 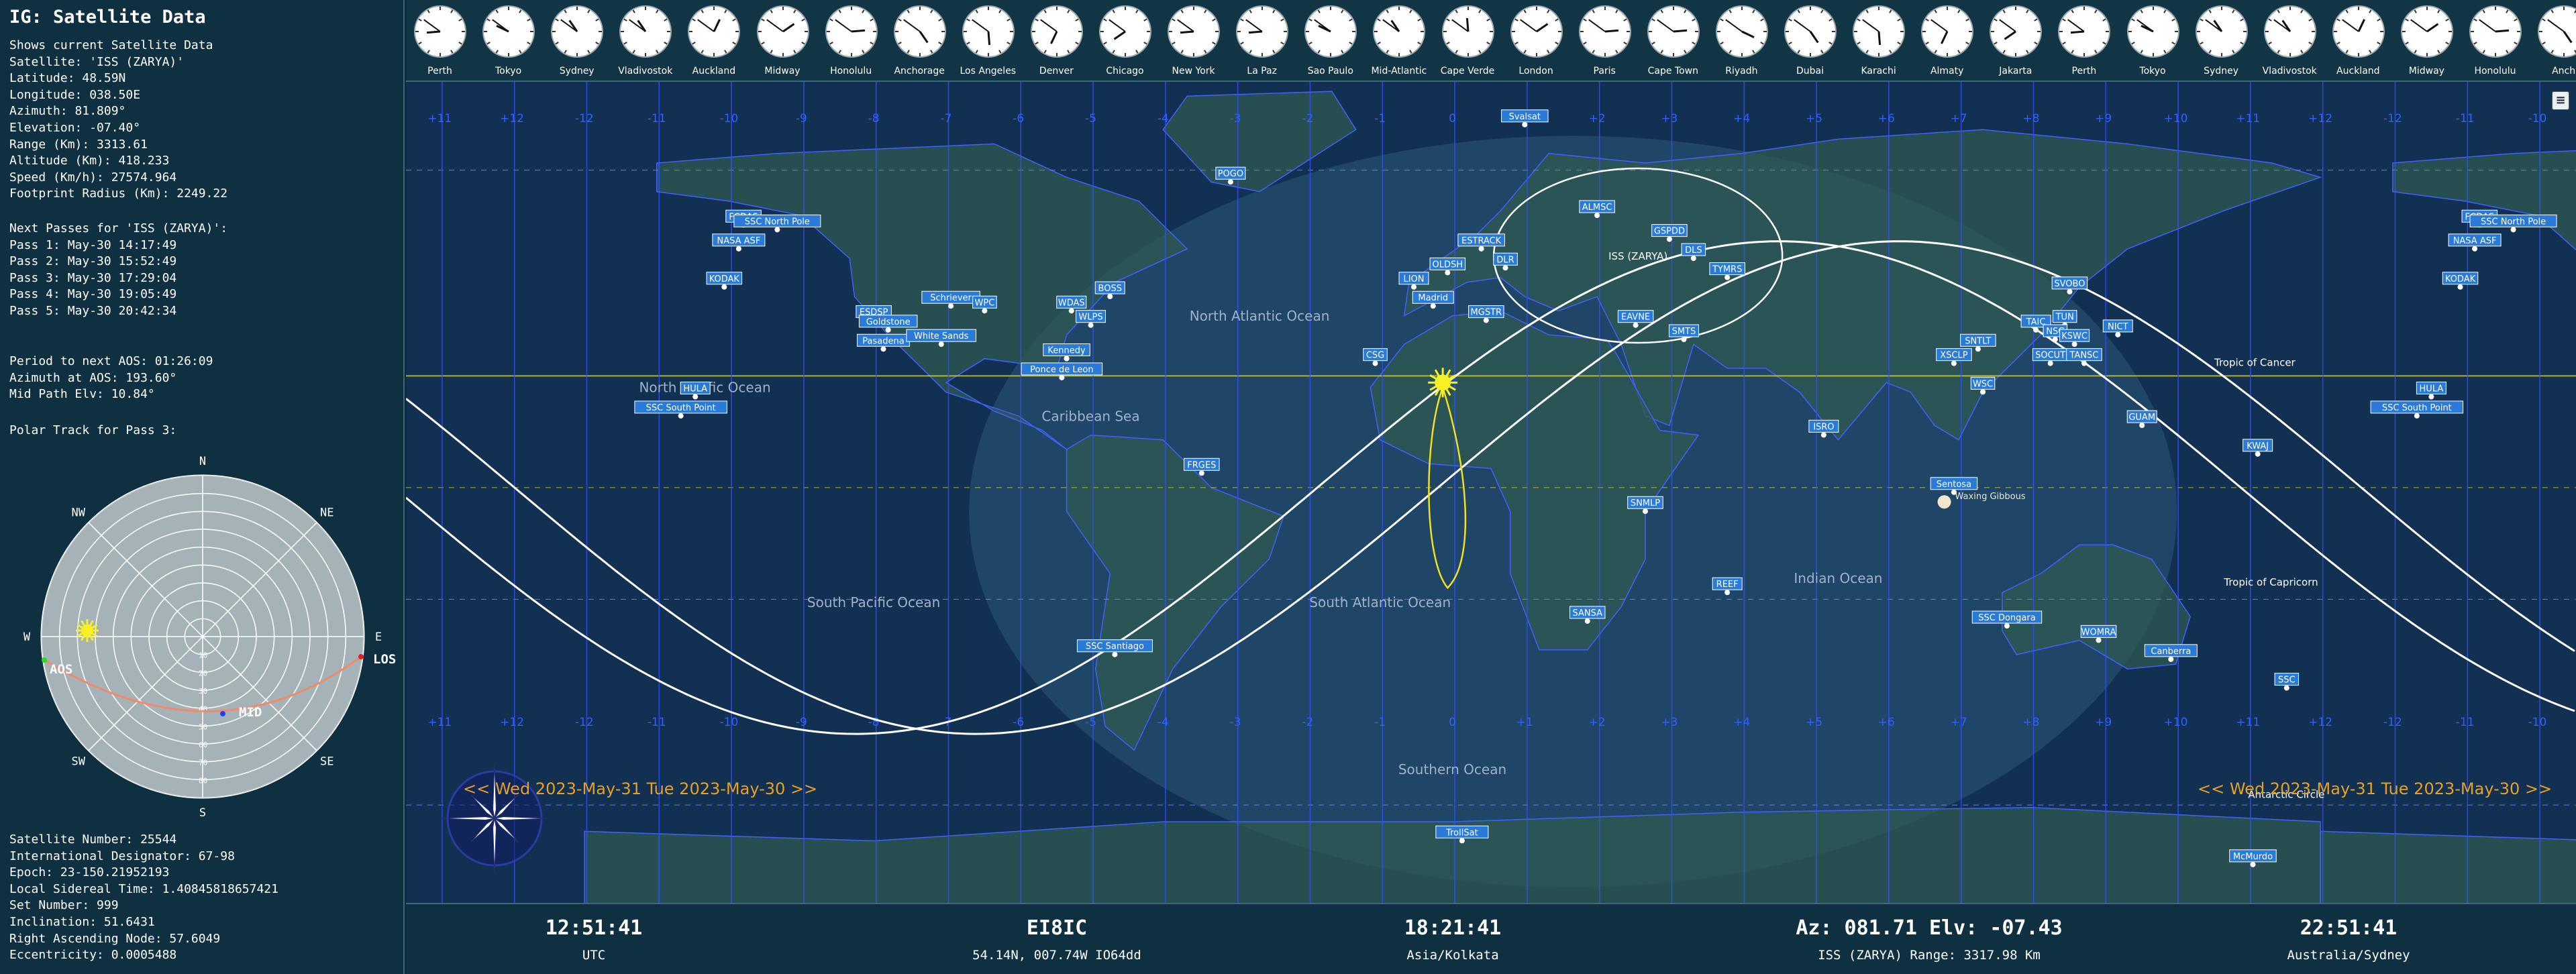 I want to click on polar-direction-se: SE, so click(x=326, y=761).